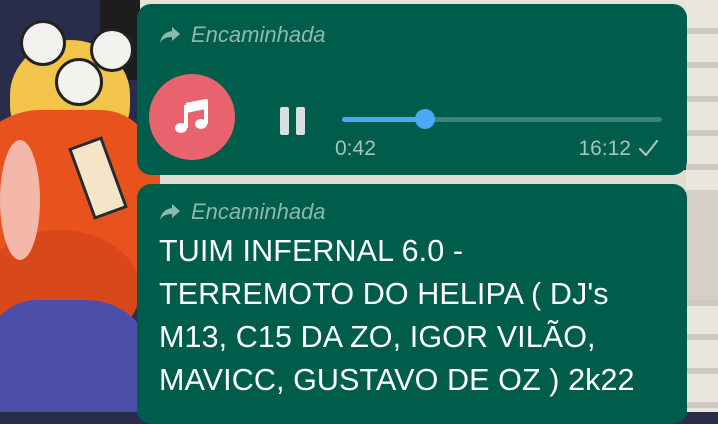 This screenshot has width=718, height=424. Describe the element at coordinates (502, 119) in the screenshot. I see `audio-progress-slider` at that location.